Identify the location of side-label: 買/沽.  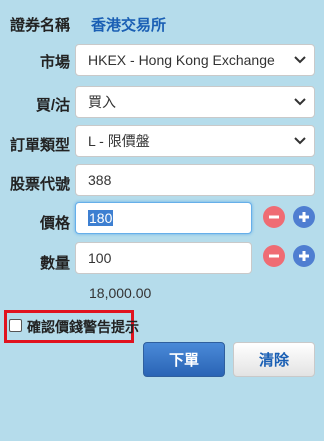
(52, 105).